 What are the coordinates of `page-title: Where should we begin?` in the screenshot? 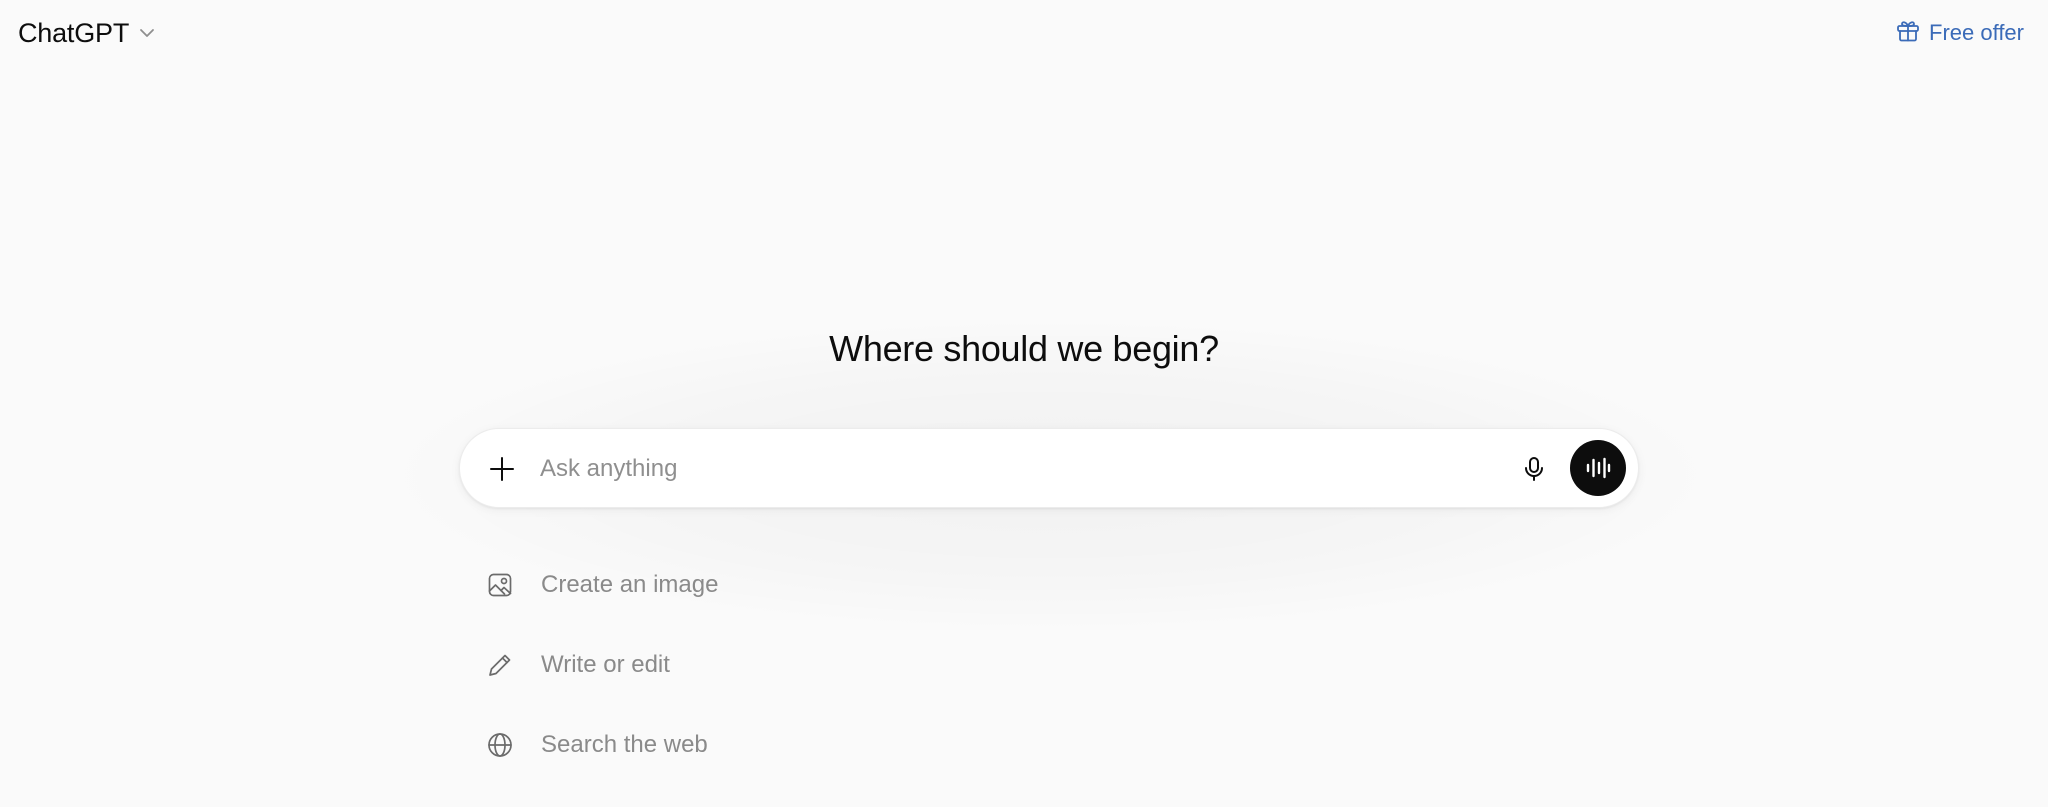 It's located at (1024, 348).